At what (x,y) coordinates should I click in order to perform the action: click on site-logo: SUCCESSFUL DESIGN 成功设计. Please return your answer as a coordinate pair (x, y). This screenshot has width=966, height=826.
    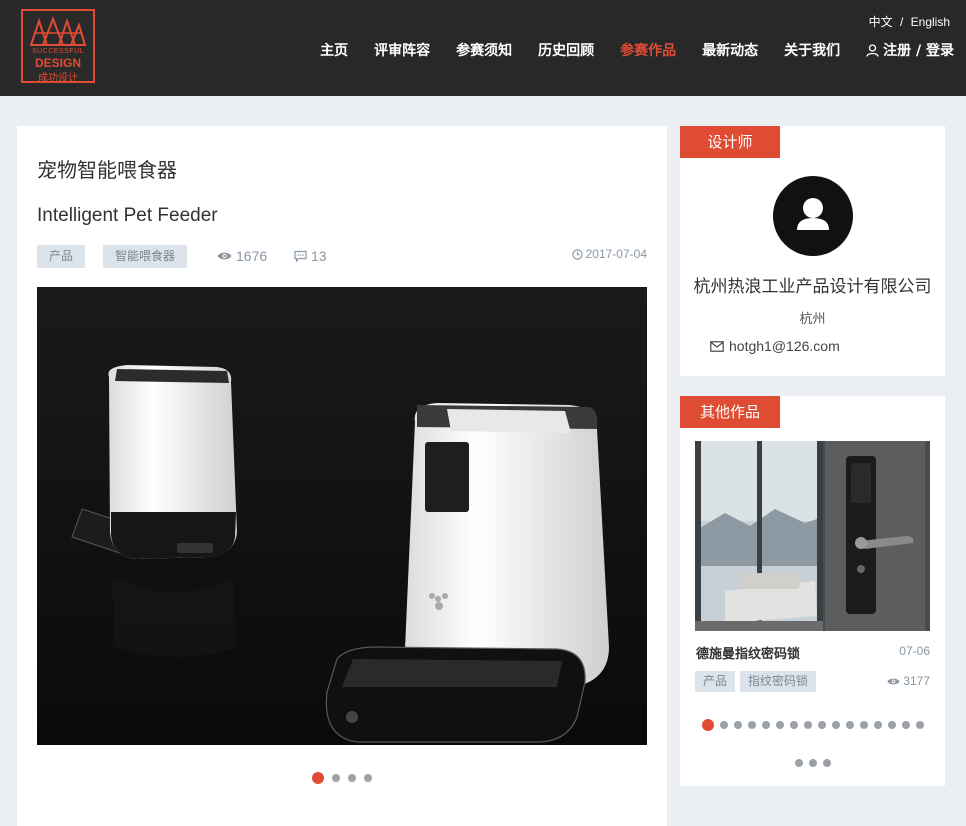
    Looking at the image, I should click on (58, 46).